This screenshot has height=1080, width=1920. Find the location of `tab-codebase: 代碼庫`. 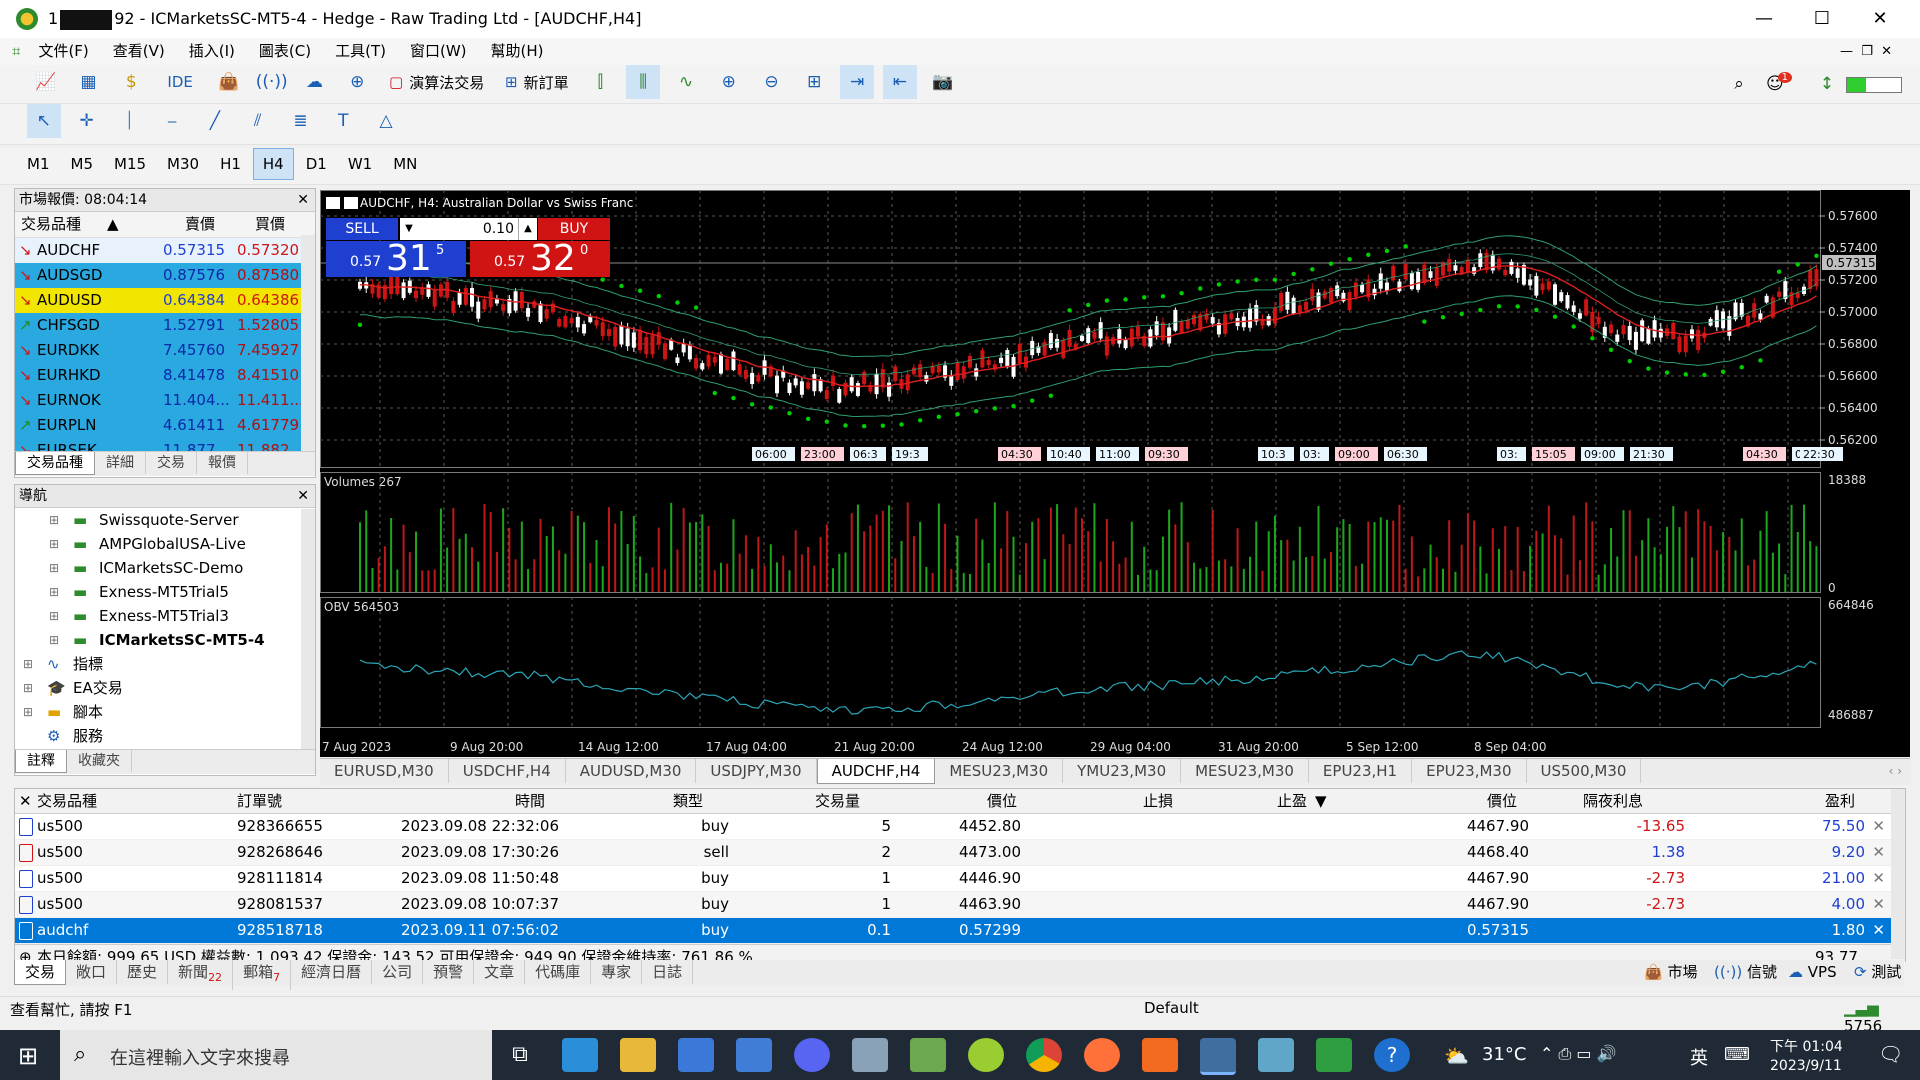

tab-codebase: 代碼庫 is located at coordinates (558, 972).